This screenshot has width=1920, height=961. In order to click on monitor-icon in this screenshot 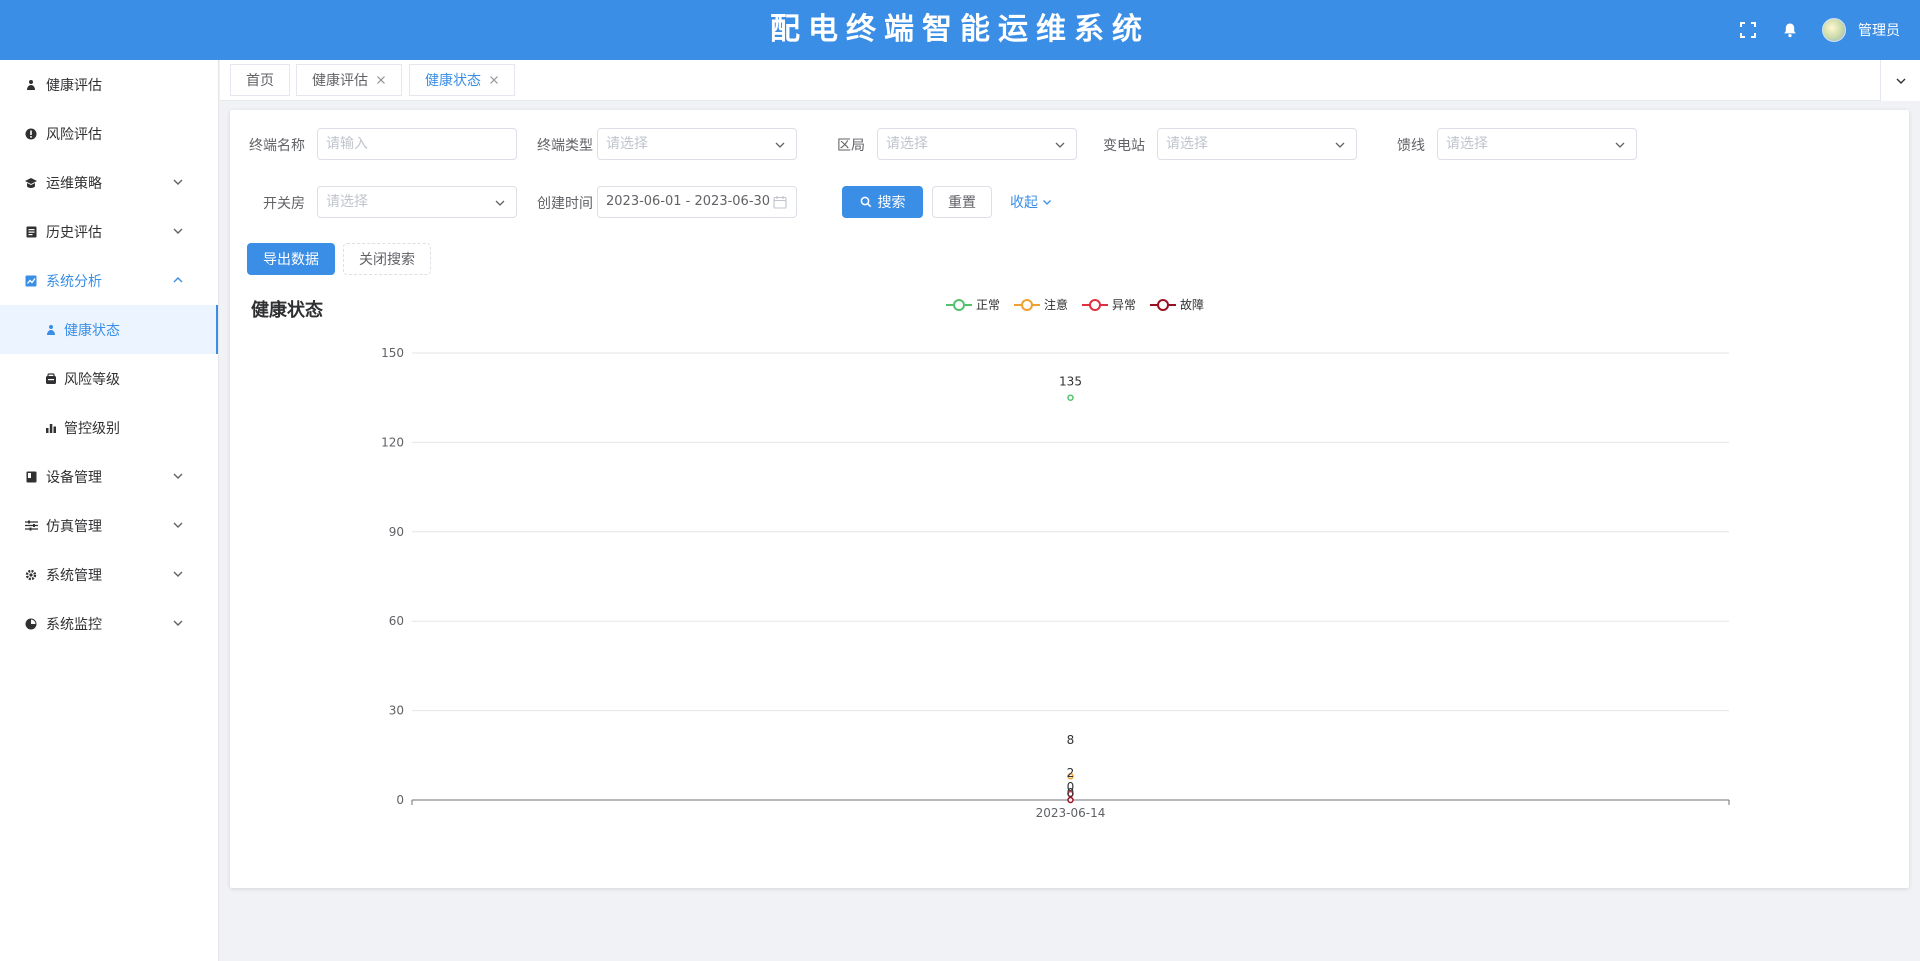, I will do `click(31, 624)`.